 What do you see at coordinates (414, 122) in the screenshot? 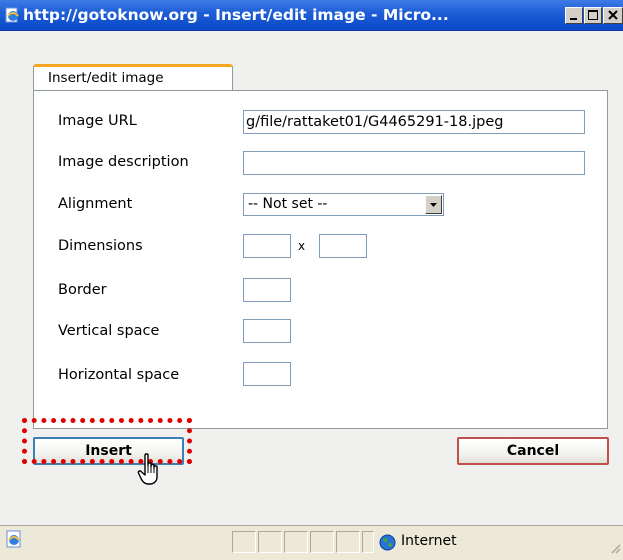
I see `image-url-input: g/file/rattaket01/G4465291-18.jpeg` at bounding box center [414, 122].